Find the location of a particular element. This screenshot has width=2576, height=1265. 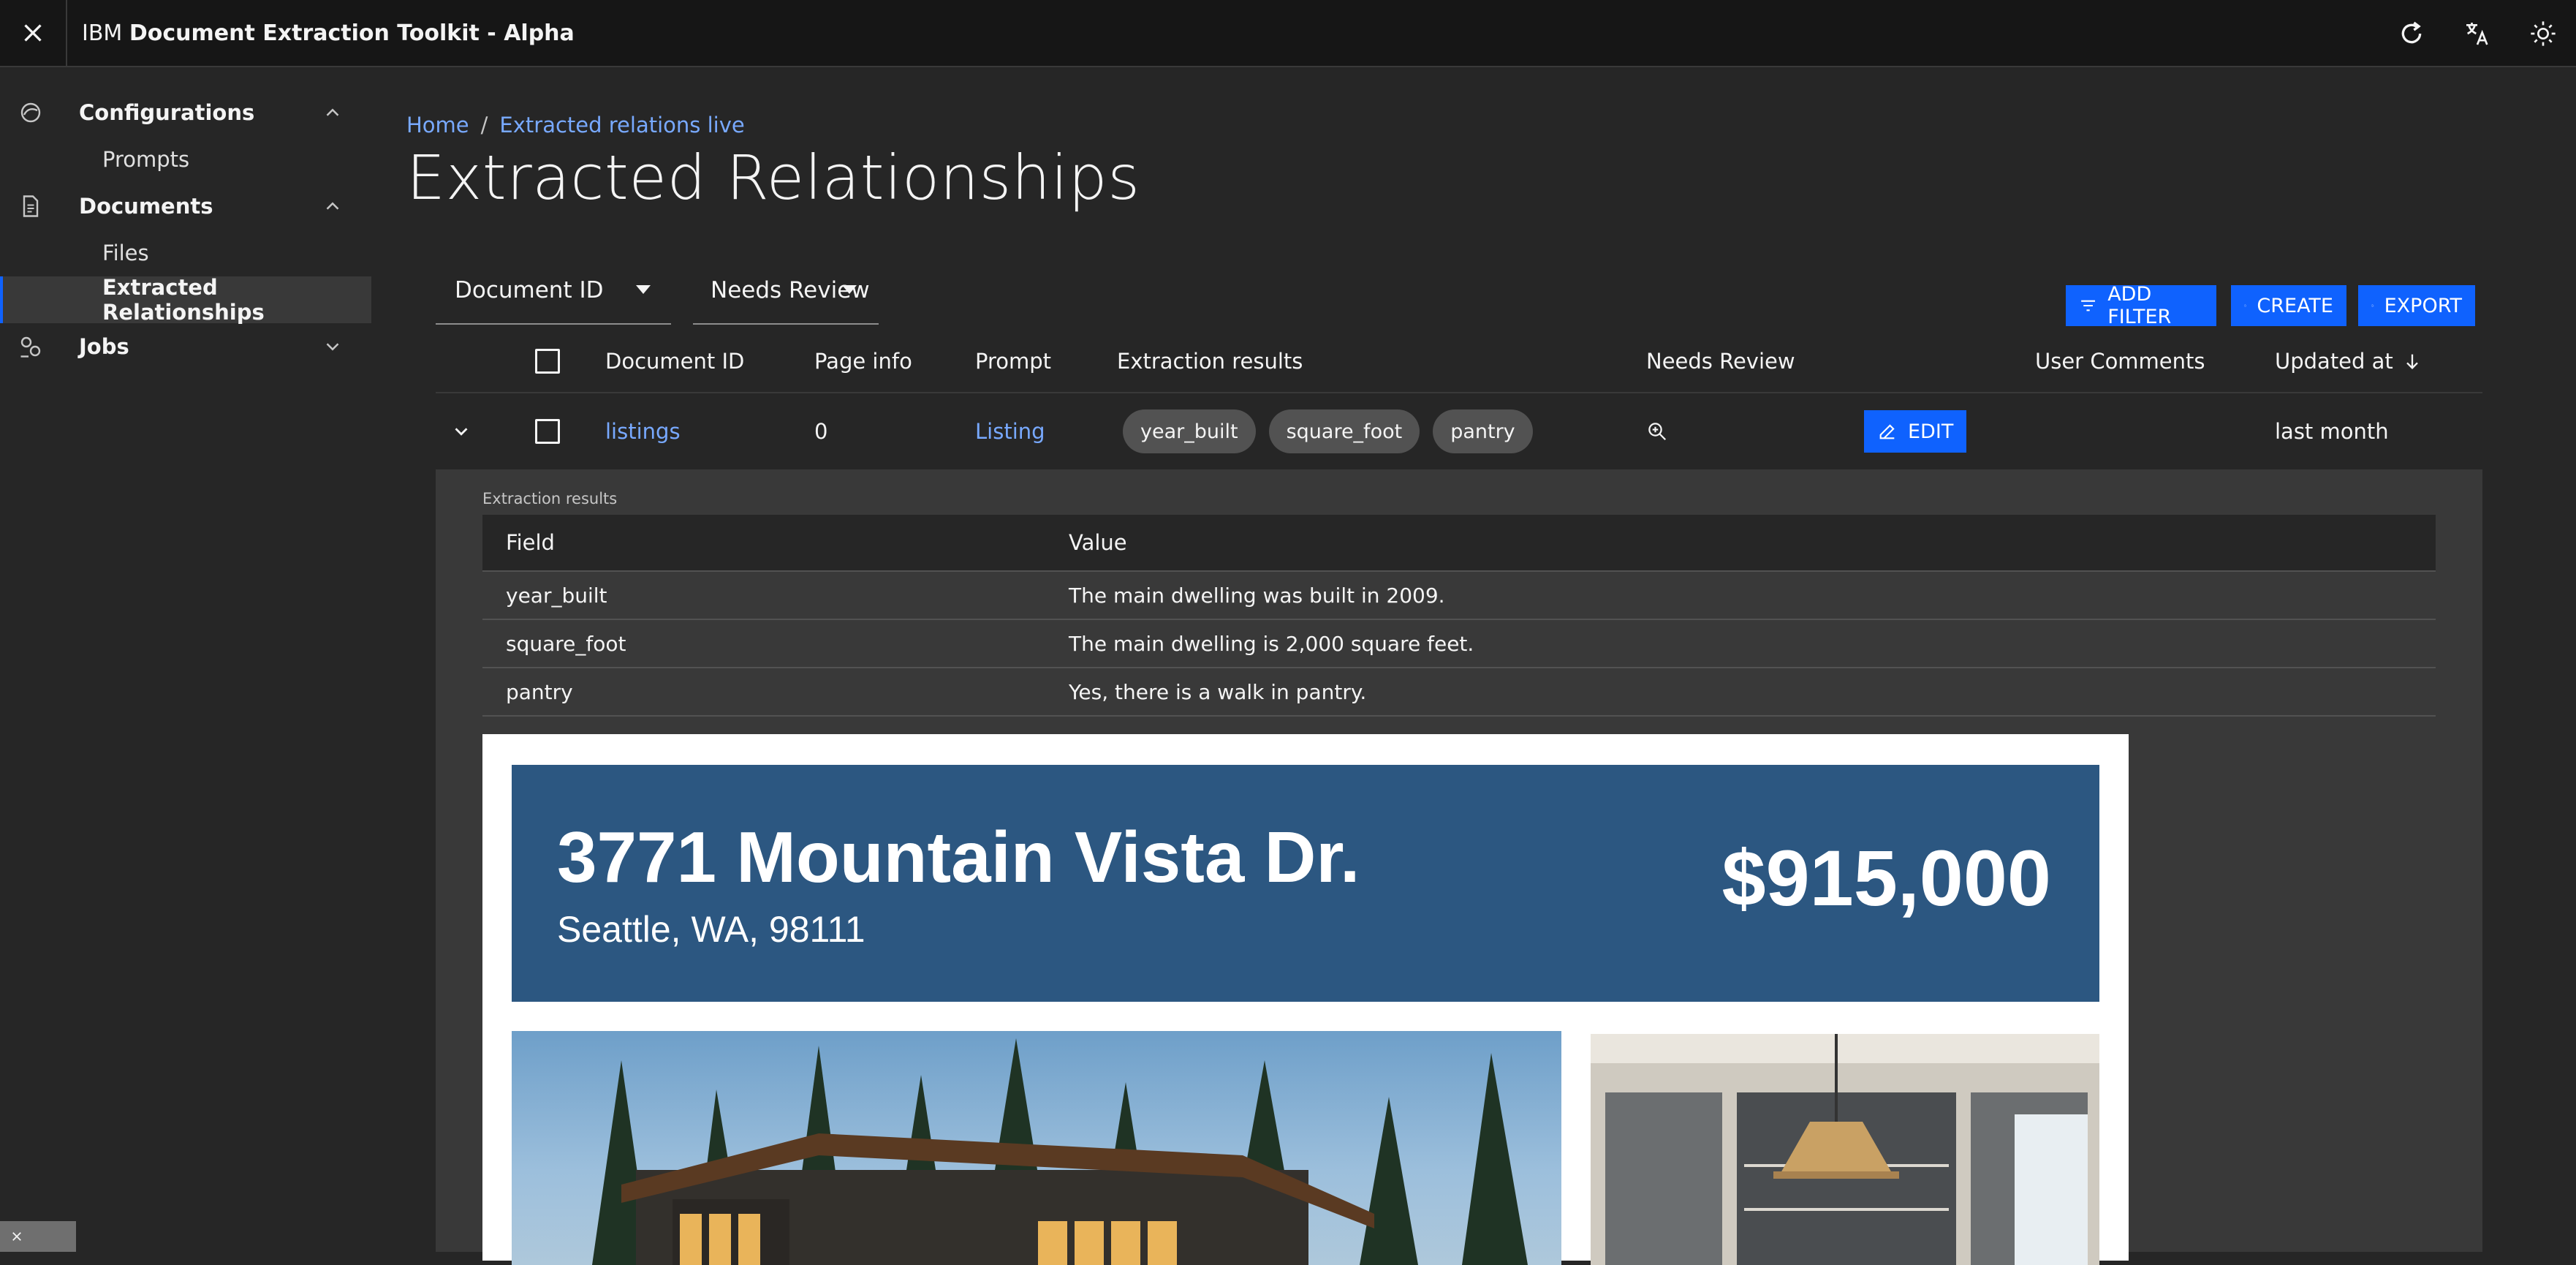

sidebar-item-documents: Documents is located at coordinates (185, 206).